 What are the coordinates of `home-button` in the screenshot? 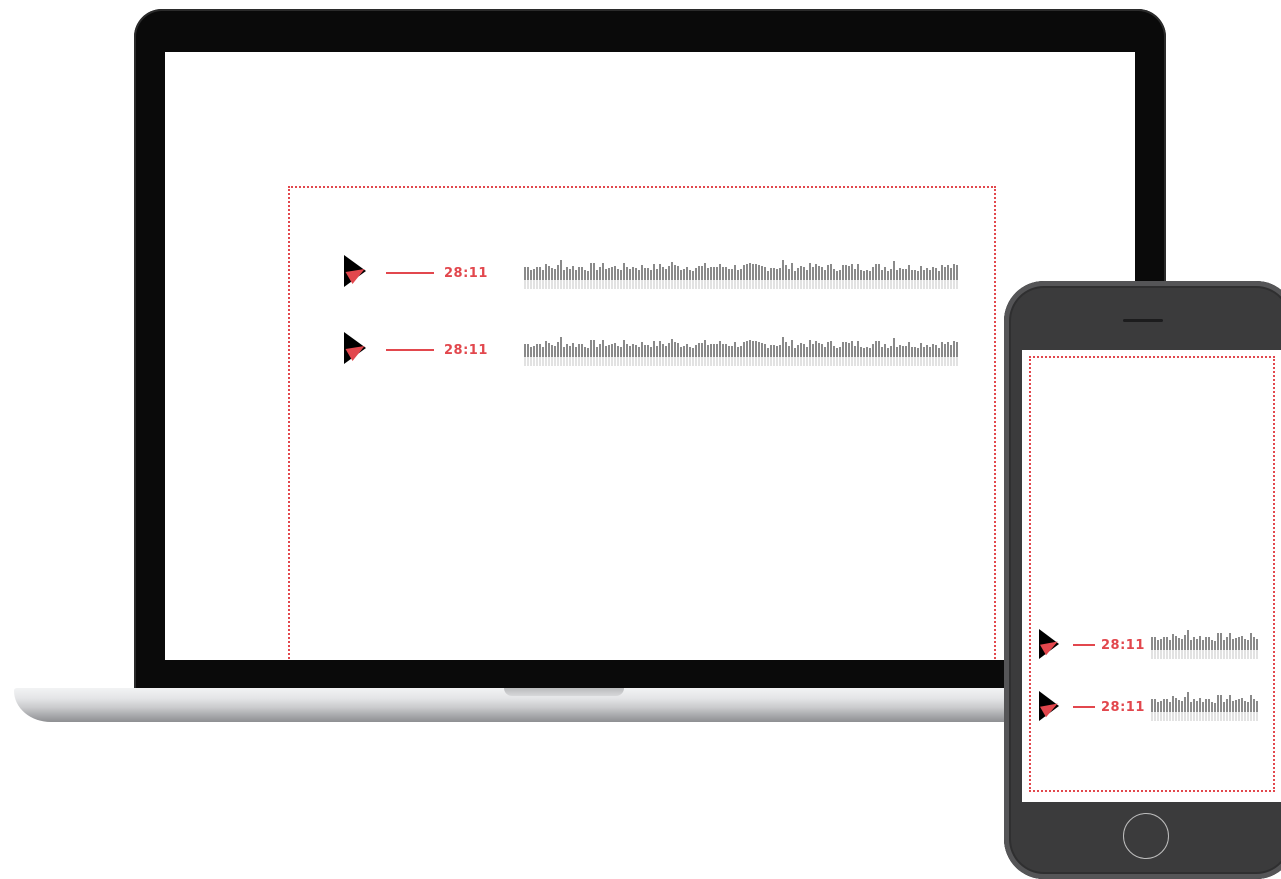 It's located at (1146, 836).